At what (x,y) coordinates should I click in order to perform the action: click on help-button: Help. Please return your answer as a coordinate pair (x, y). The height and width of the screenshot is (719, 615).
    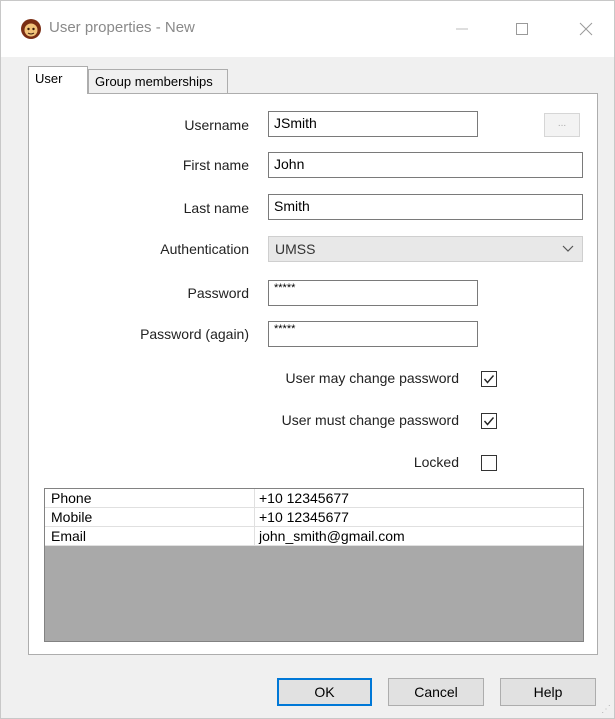
    Looking at the image, I should click on (548, 692).